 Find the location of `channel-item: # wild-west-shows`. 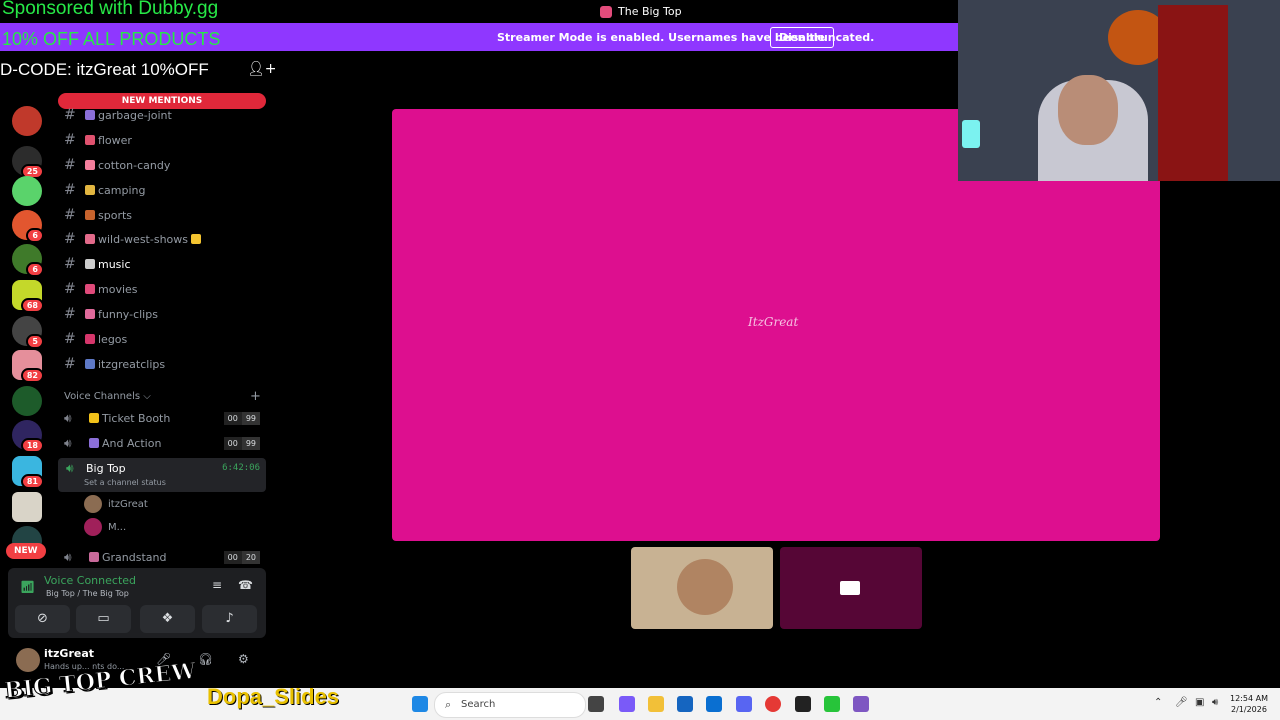

channel-item: # wild-west-shows is located at coordinates (134, 239).